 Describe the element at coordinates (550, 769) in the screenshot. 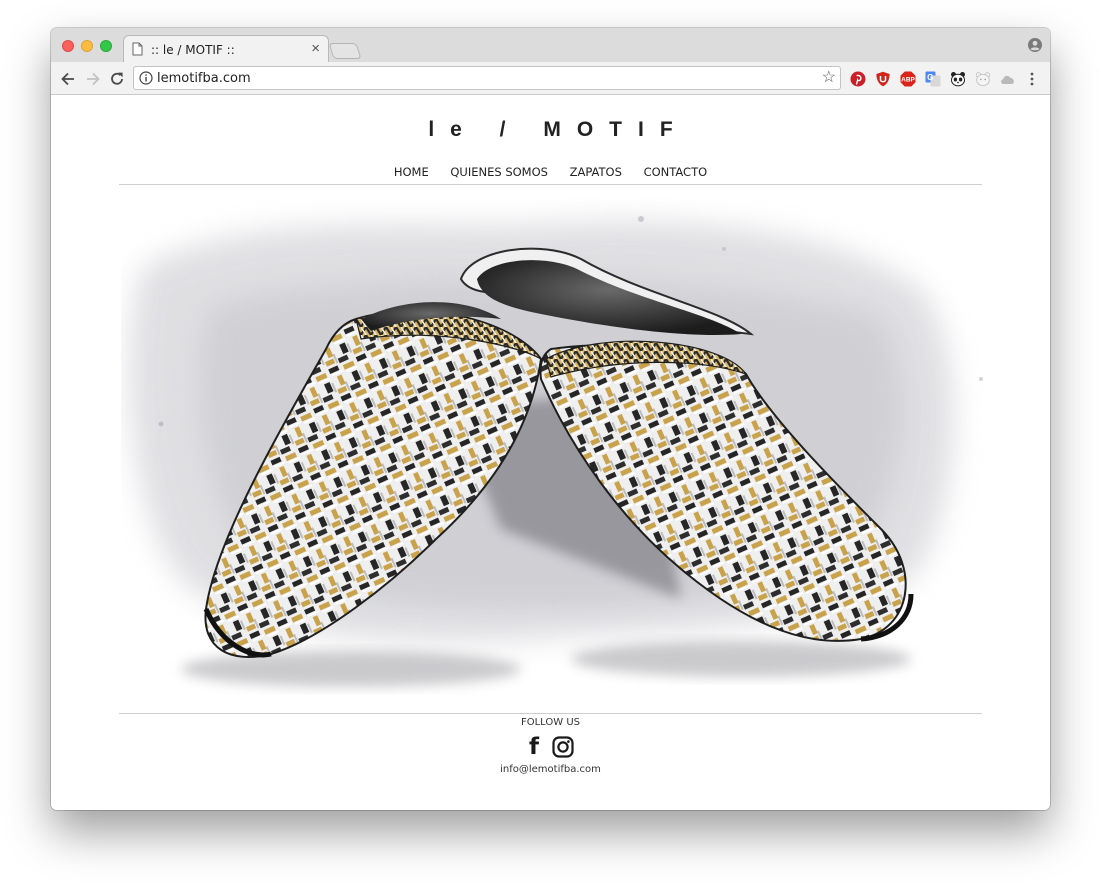

I see `contact-email-link: info@lemotifba.com` at that location.